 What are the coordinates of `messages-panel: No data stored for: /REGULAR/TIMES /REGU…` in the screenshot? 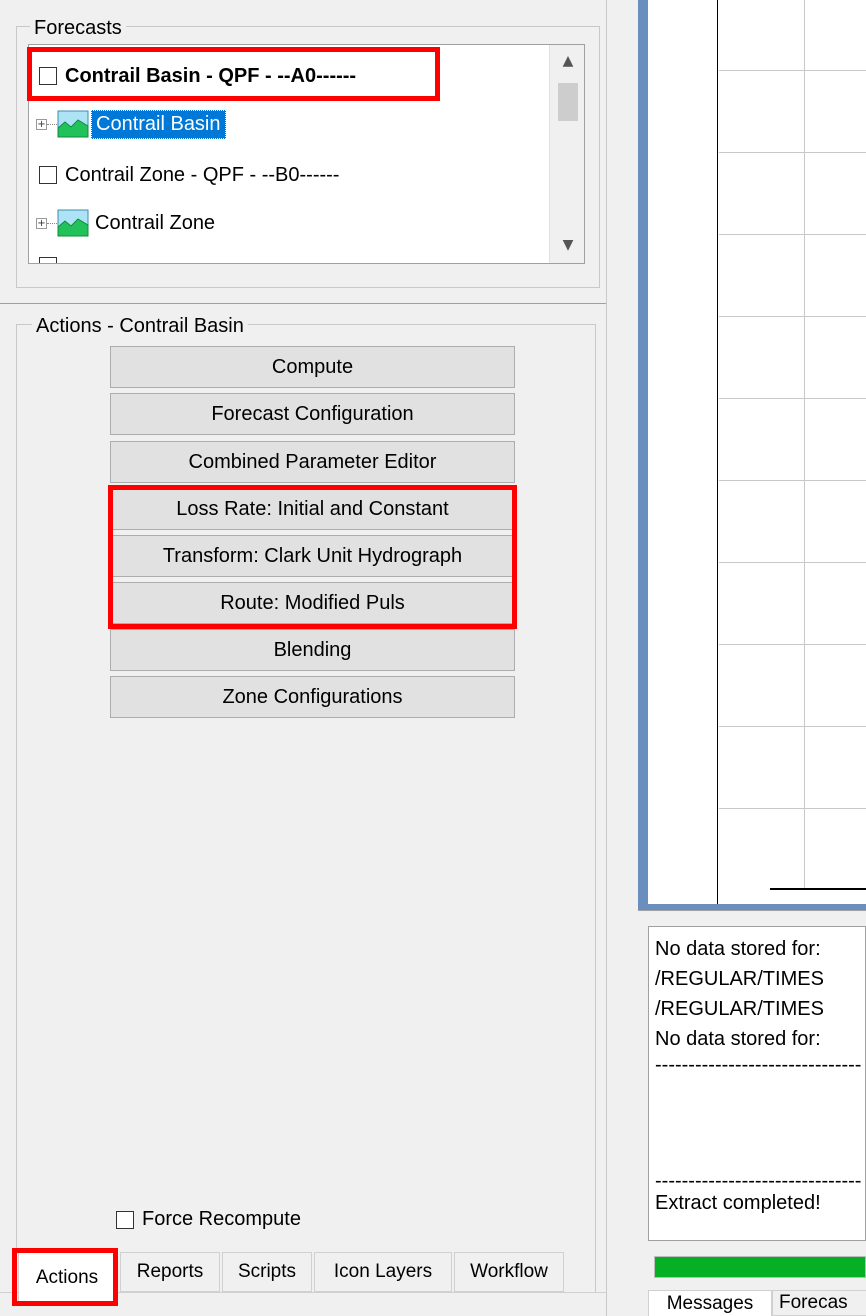 It's located at (757, 1083).